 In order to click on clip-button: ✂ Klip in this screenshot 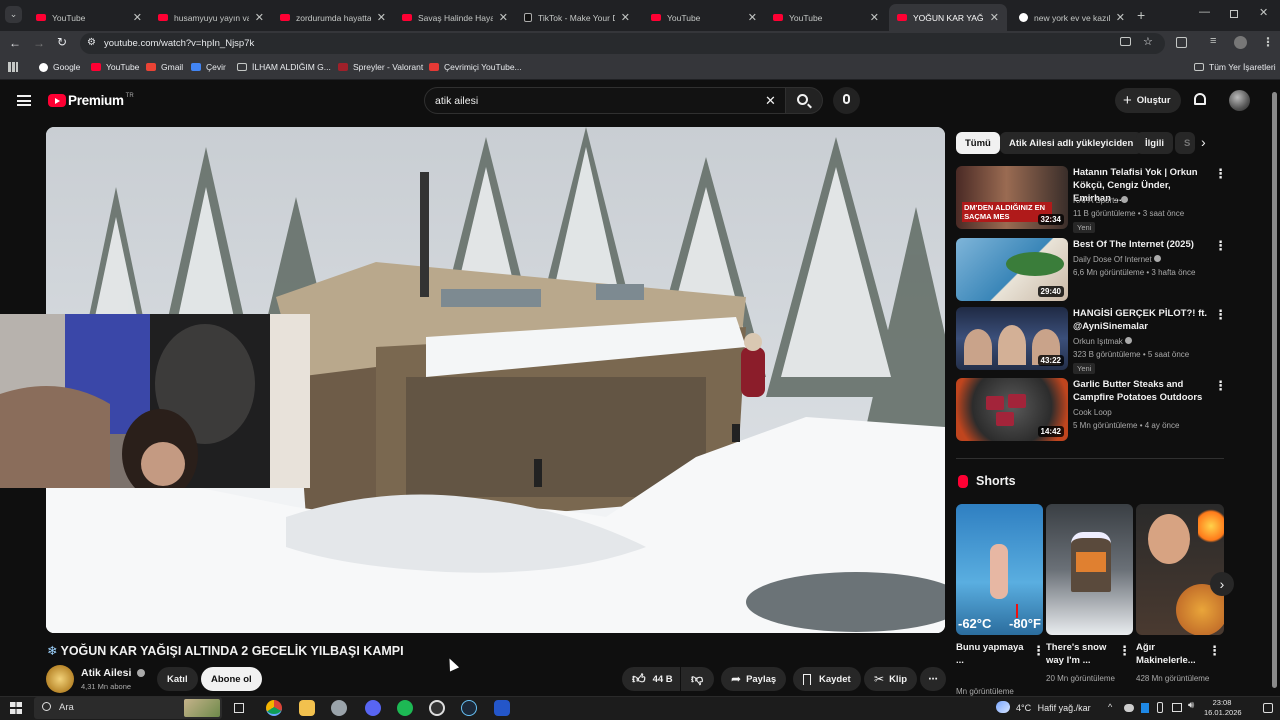, I will do `click(891, 679)`.